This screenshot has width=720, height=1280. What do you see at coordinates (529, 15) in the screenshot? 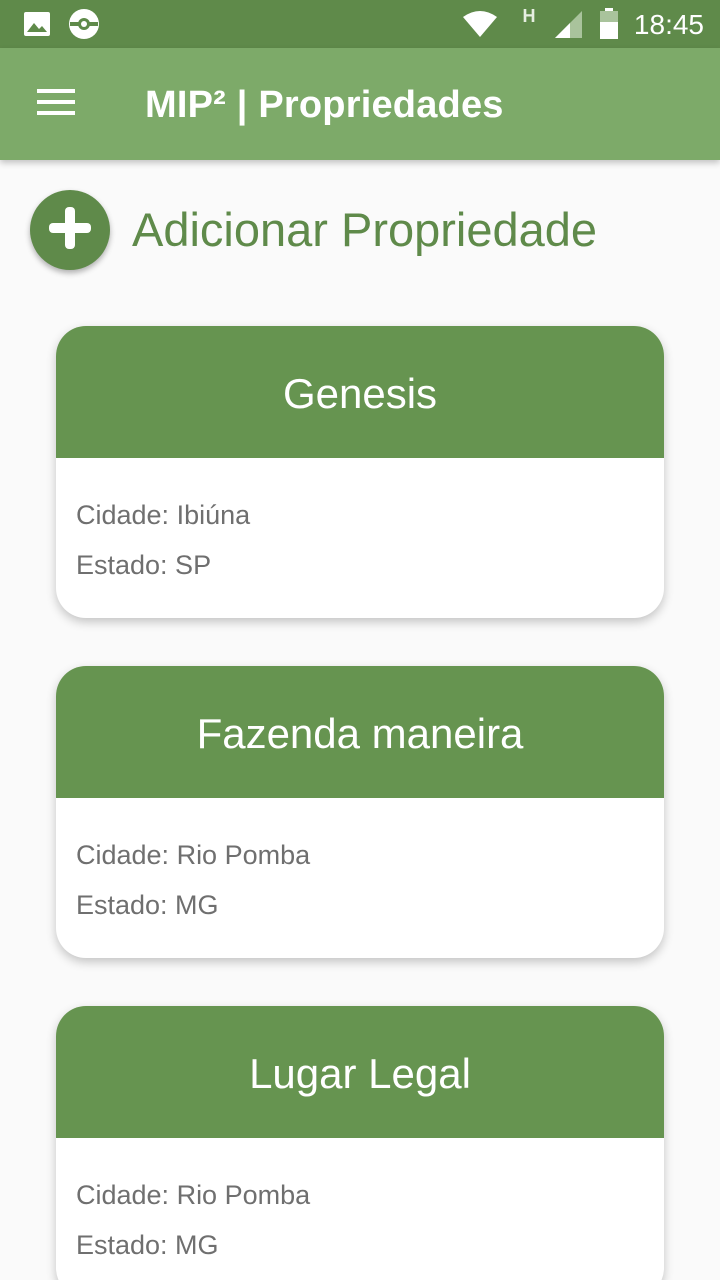
I see `network-type-label: H` at bounding box center [529, 15].